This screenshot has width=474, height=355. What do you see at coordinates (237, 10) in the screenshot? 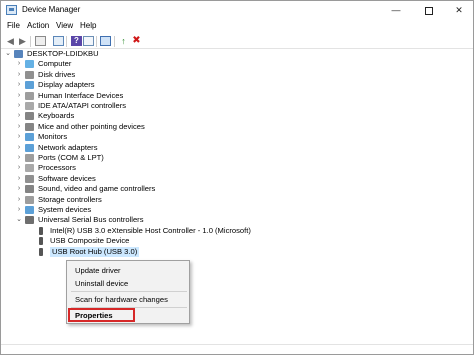
I see `title-bar: Device Manager — ✕` at bounding box center [237, 10].